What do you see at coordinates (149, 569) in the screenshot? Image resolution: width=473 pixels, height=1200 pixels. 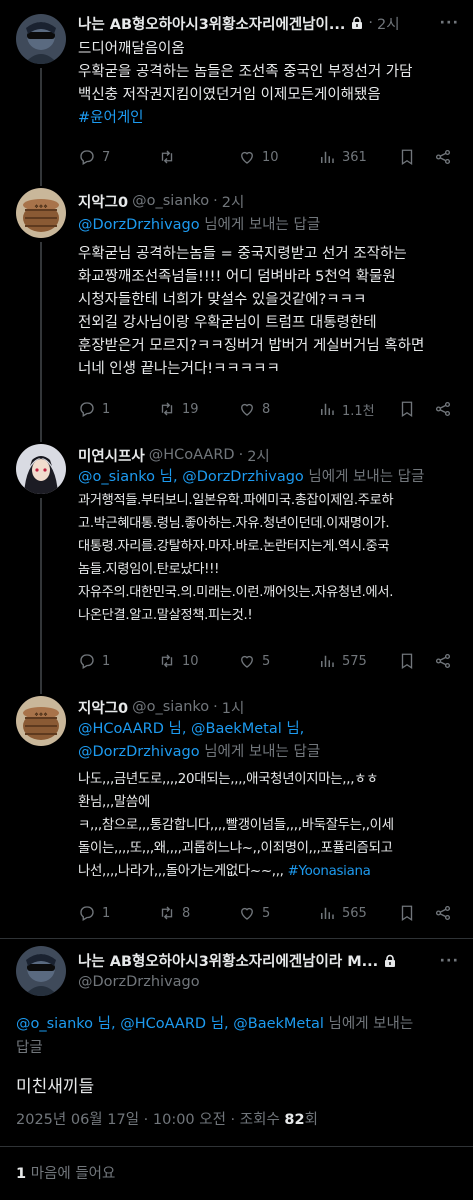 I see `text-line: 놈들.지령임이.탄로났다!!!` at bounding box center [149, 569].